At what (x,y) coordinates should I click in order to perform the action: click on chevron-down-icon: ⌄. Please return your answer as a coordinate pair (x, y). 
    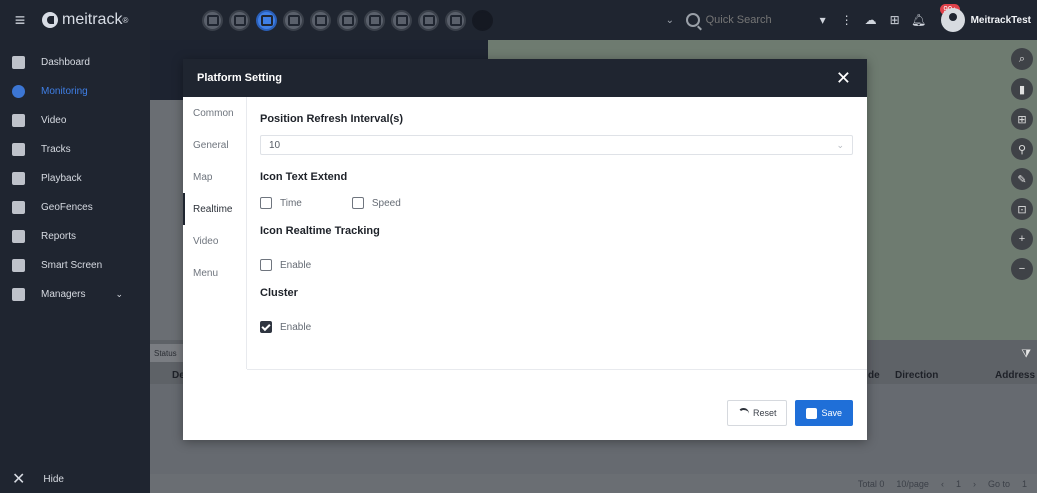
    Looking at the image, I should click on (119, 294).